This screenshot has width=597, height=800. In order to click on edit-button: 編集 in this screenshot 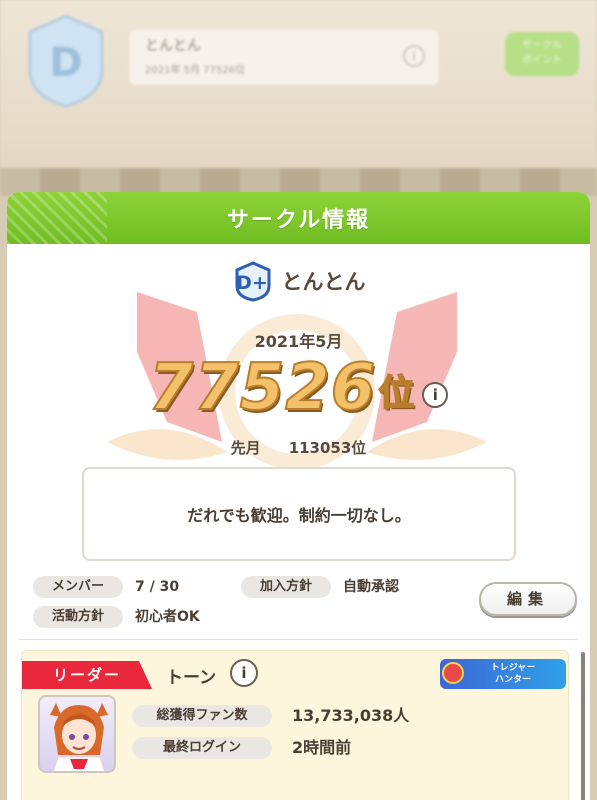, I will do `click(528, 599)`.